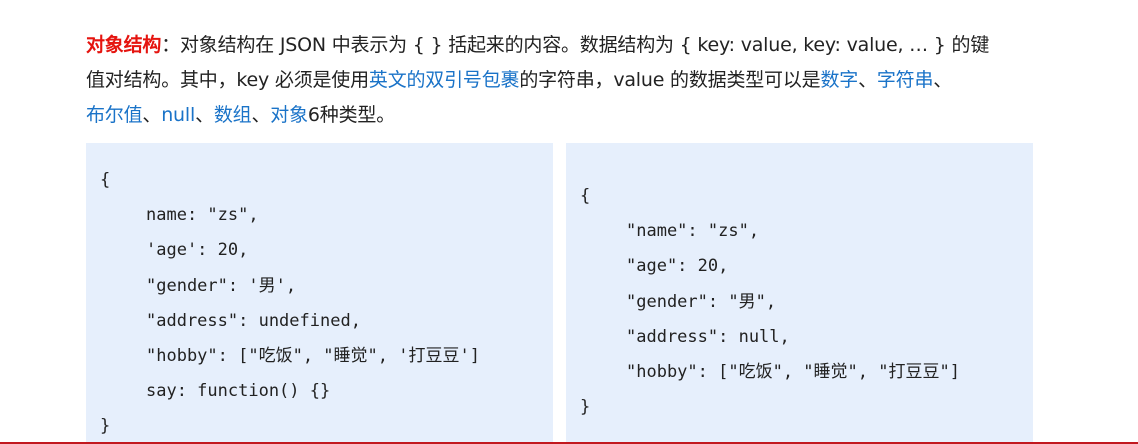  What do you see at coordinates (197, 250) in the screenshot?
I see `code-line: 'age': 20,` at bounding box center [197, 250].